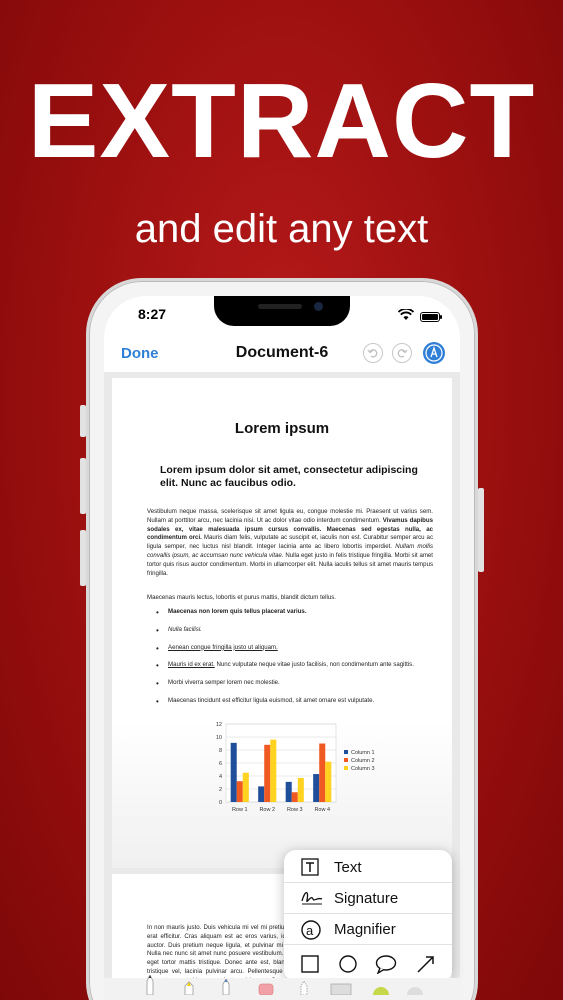 The image size is (563, 1000). What do you see at coordinates (348, 966) in the screenshot?
I see `circle-icon` at bounding box center [348, 966].